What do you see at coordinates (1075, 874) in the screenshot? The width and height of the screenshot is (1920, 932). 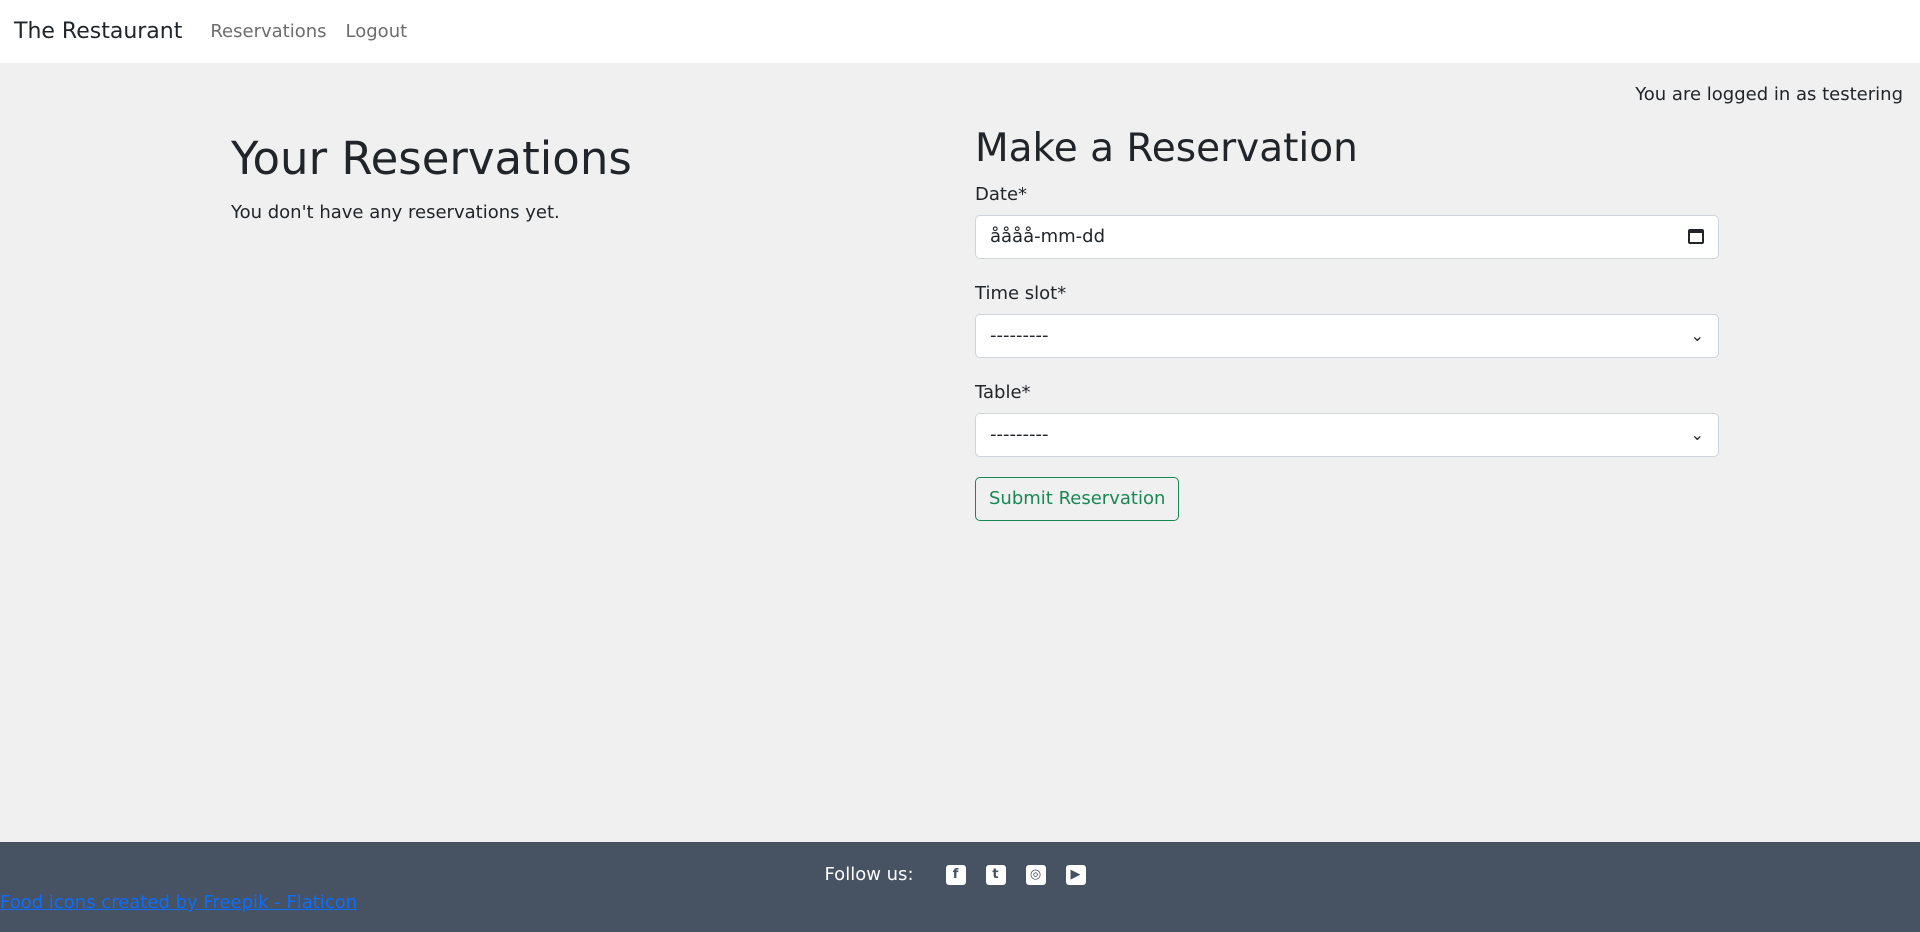 I see `youtube-icon: ▶` at bounding box center [1075, 874].